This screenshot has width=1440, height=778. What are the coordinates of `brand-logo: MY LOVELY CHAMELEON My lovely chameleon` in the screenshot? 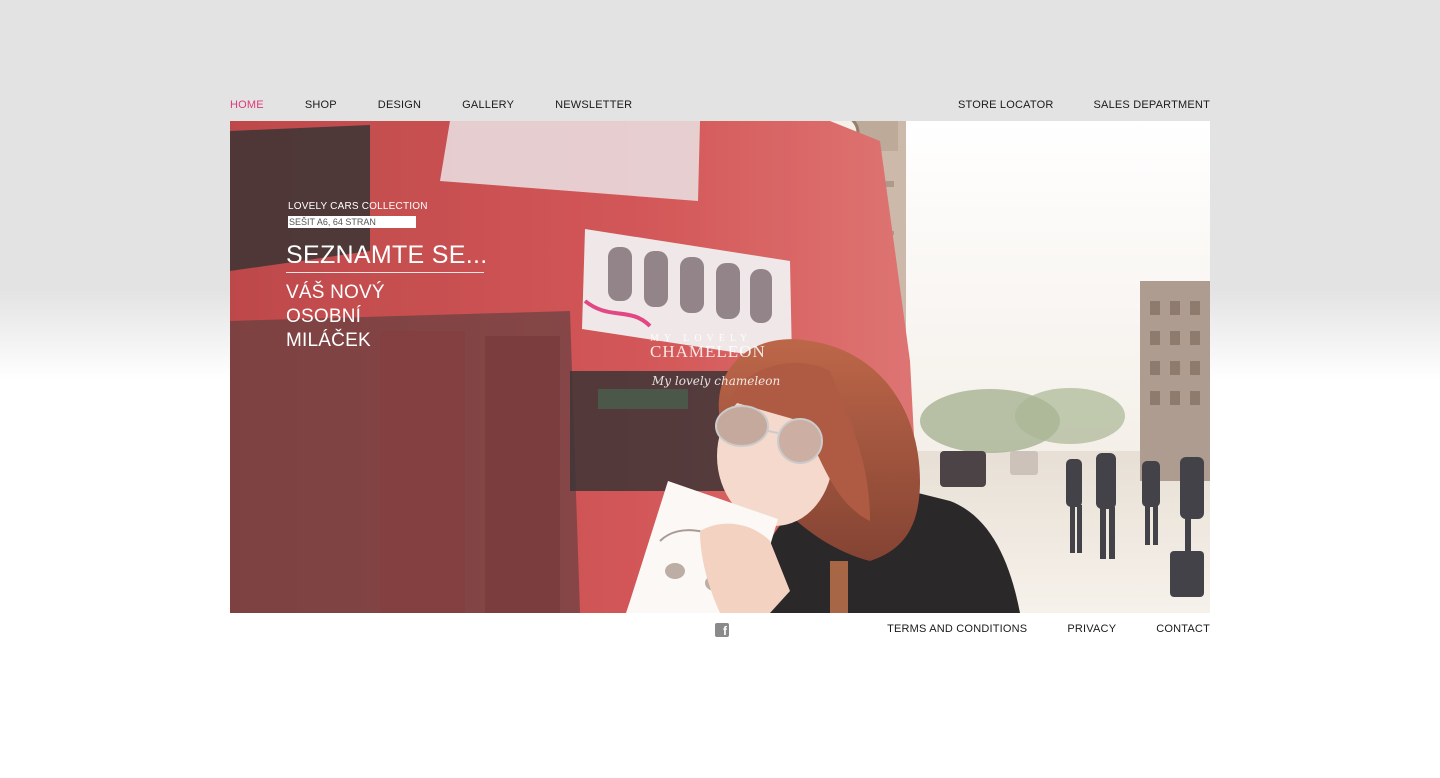 It's located at (715, 360).